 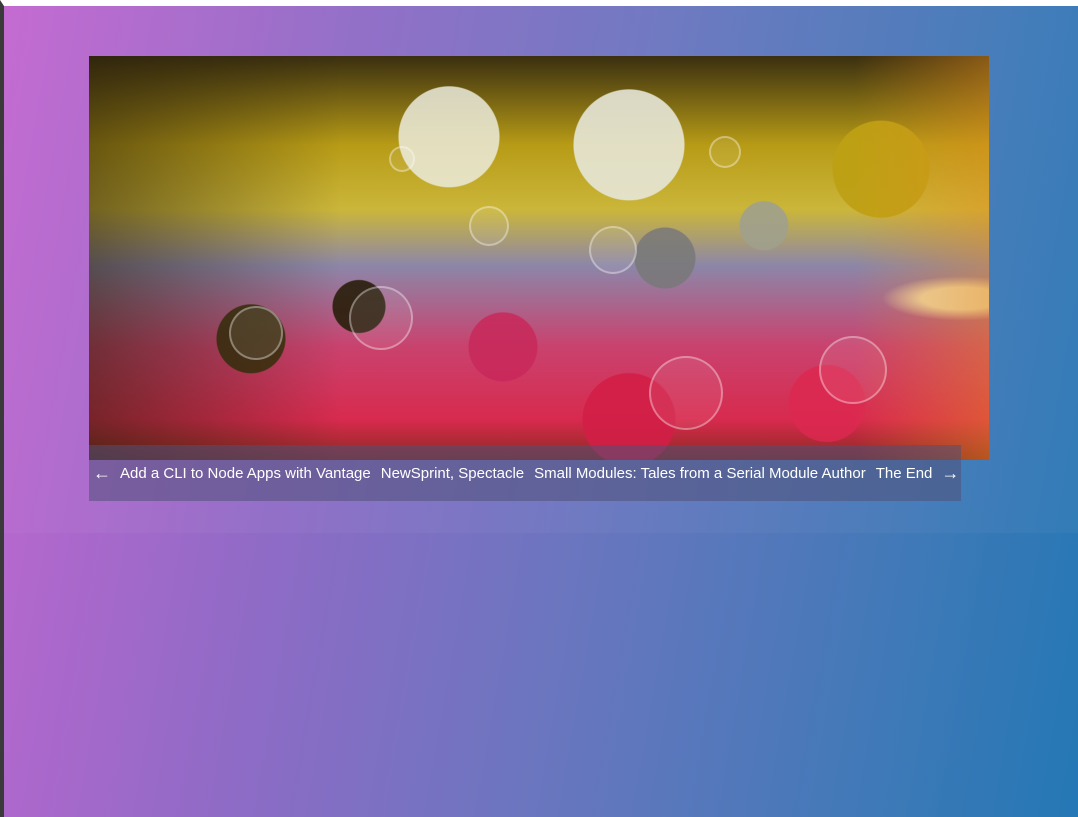 I want to click on left-arrow-icon: ←, so click(x=102, y=473).